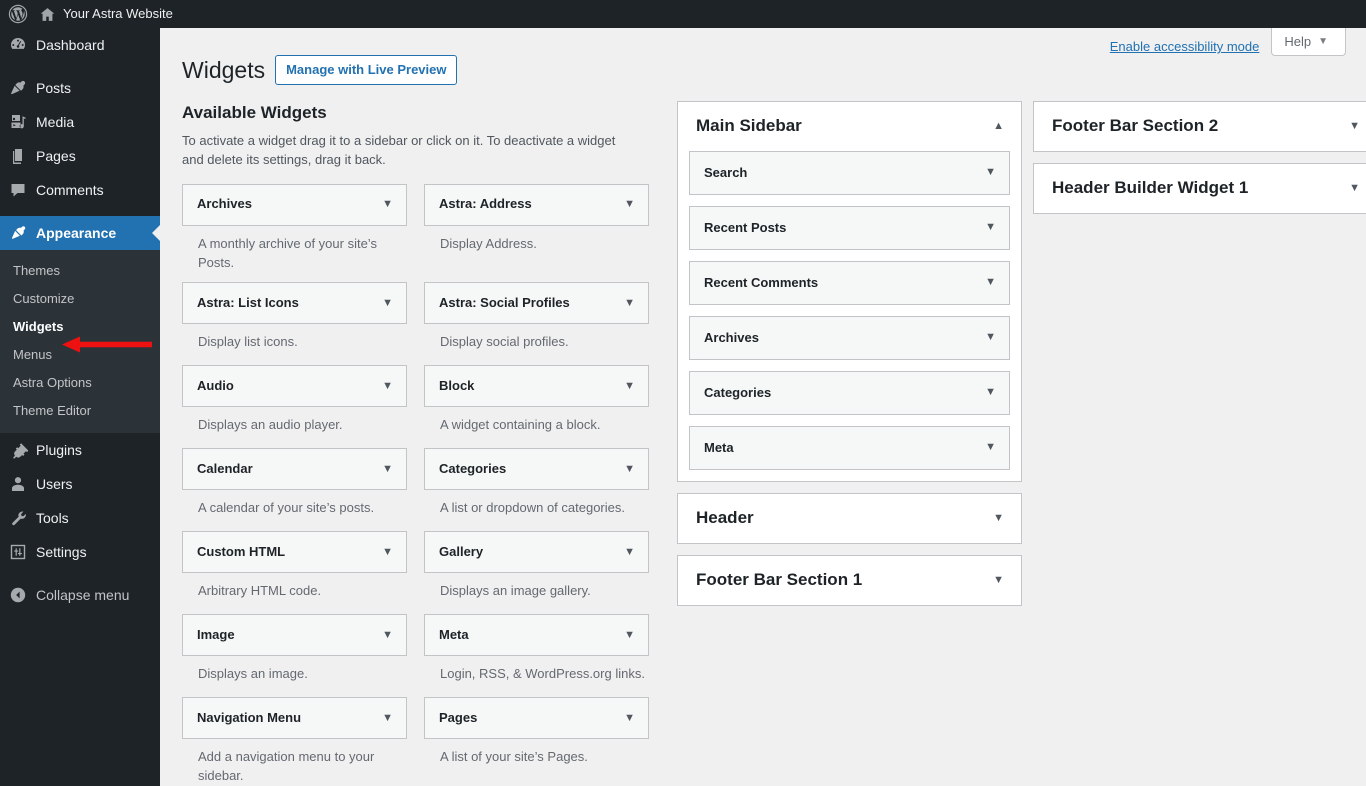  What do you see at coordinates (849, 447) in the screenshot?
I see `assigned-widget: Meta ▼` at bounding box center [849, 447].